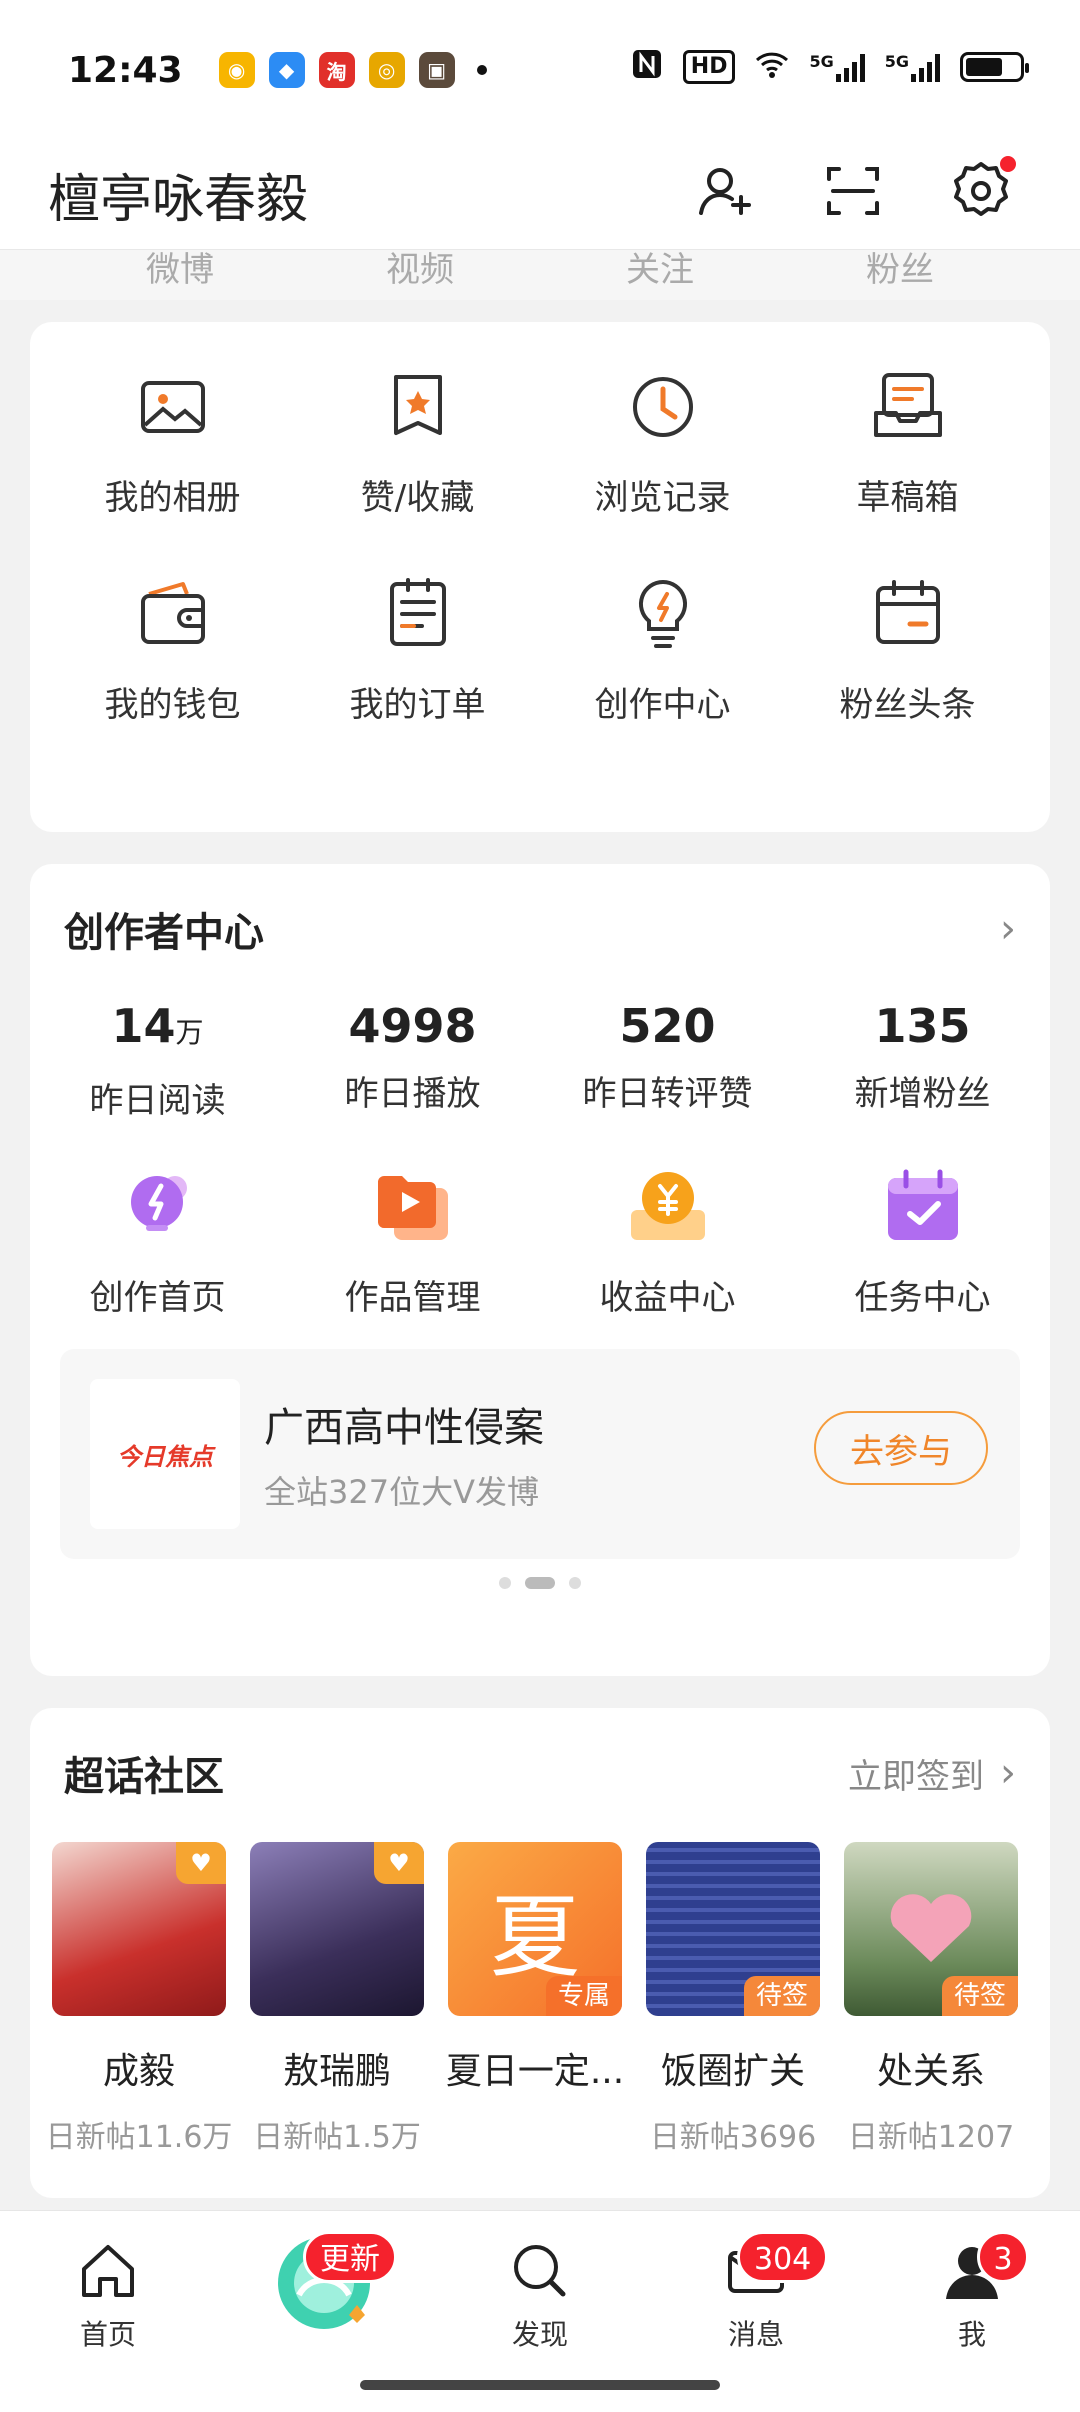 The height and width of the screenshot is (2412, 1080). Describe the element at coordinates (853, 191) in the screenshot. I see `scan-button` at that location.